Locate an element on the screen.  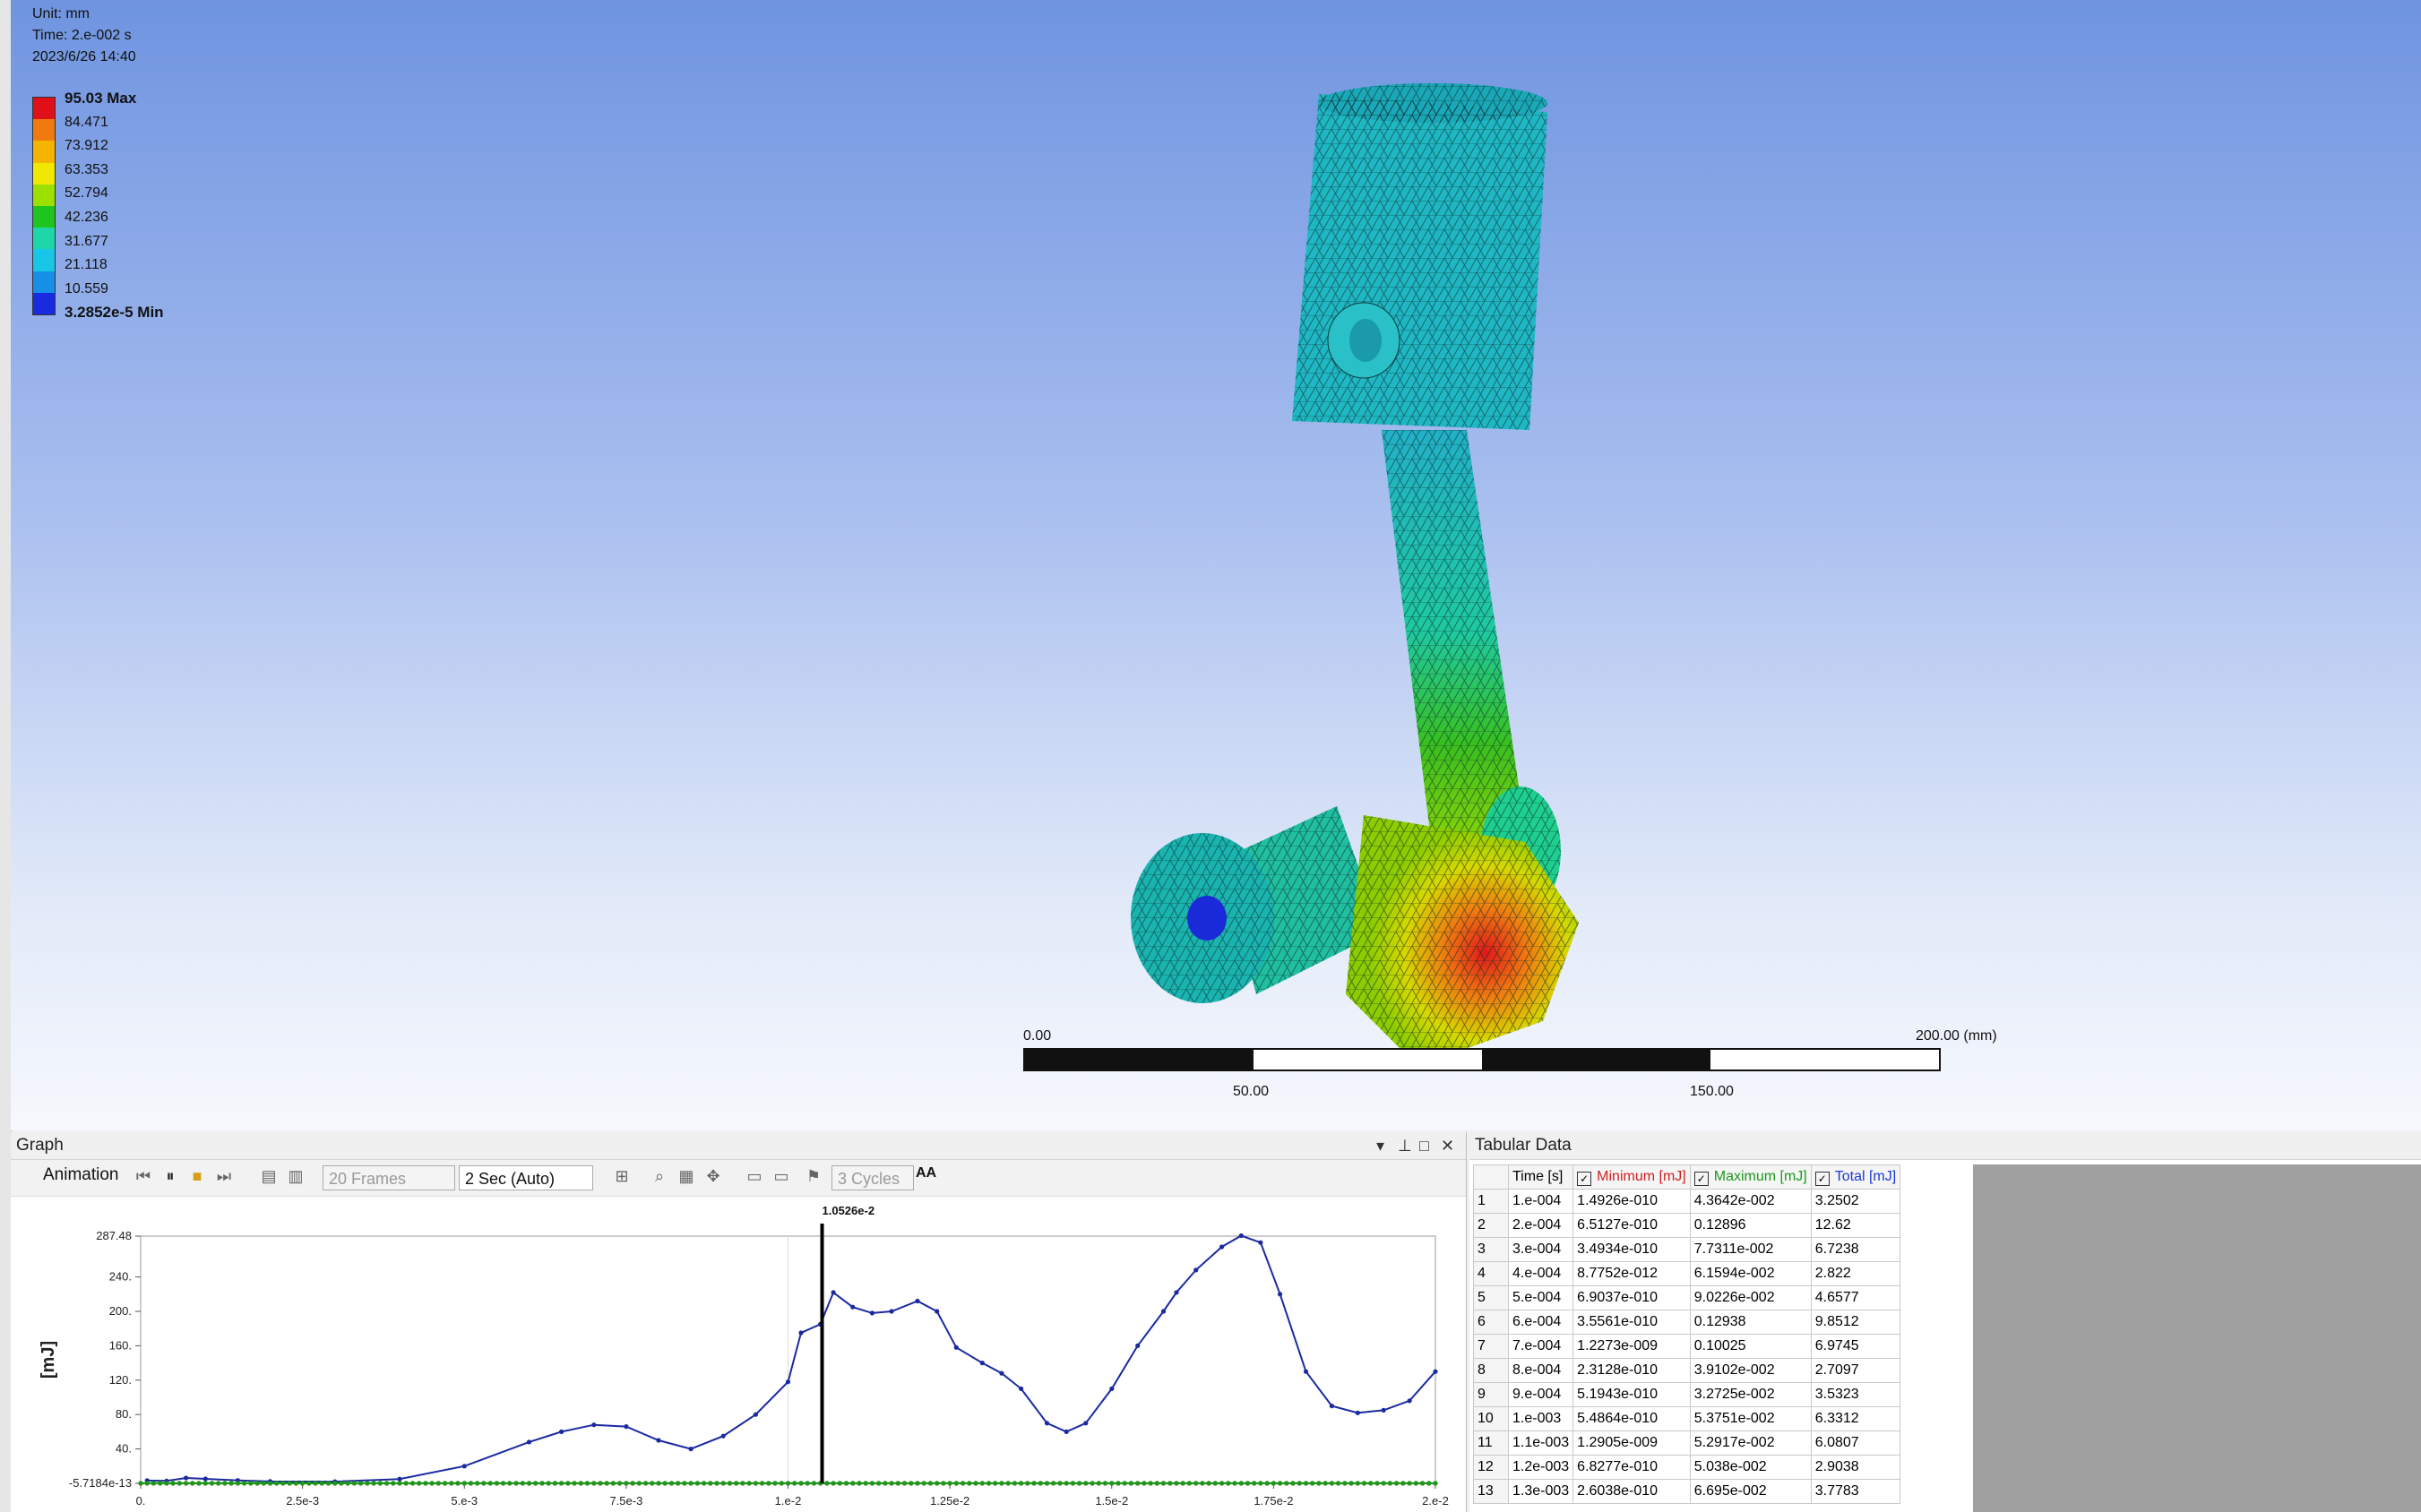
pin-icon: ⊥ is located at coordinates (1405, 1145).